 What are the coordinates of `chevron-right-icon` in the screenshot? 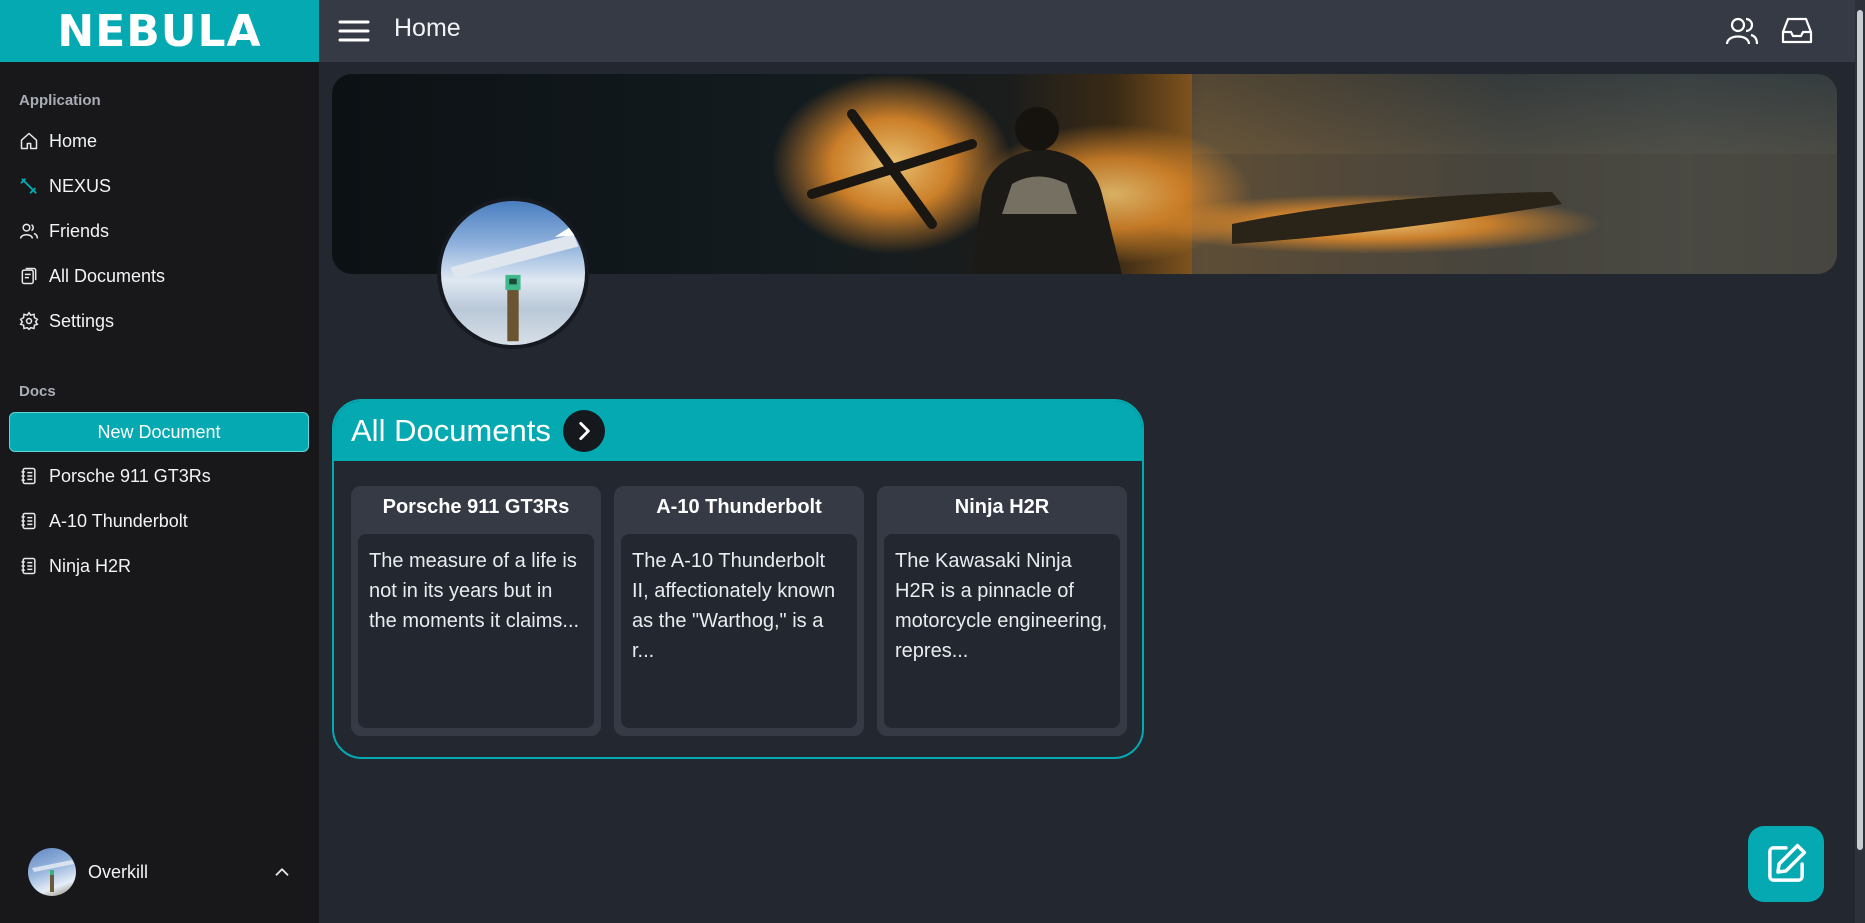 It's located at (584, 431).